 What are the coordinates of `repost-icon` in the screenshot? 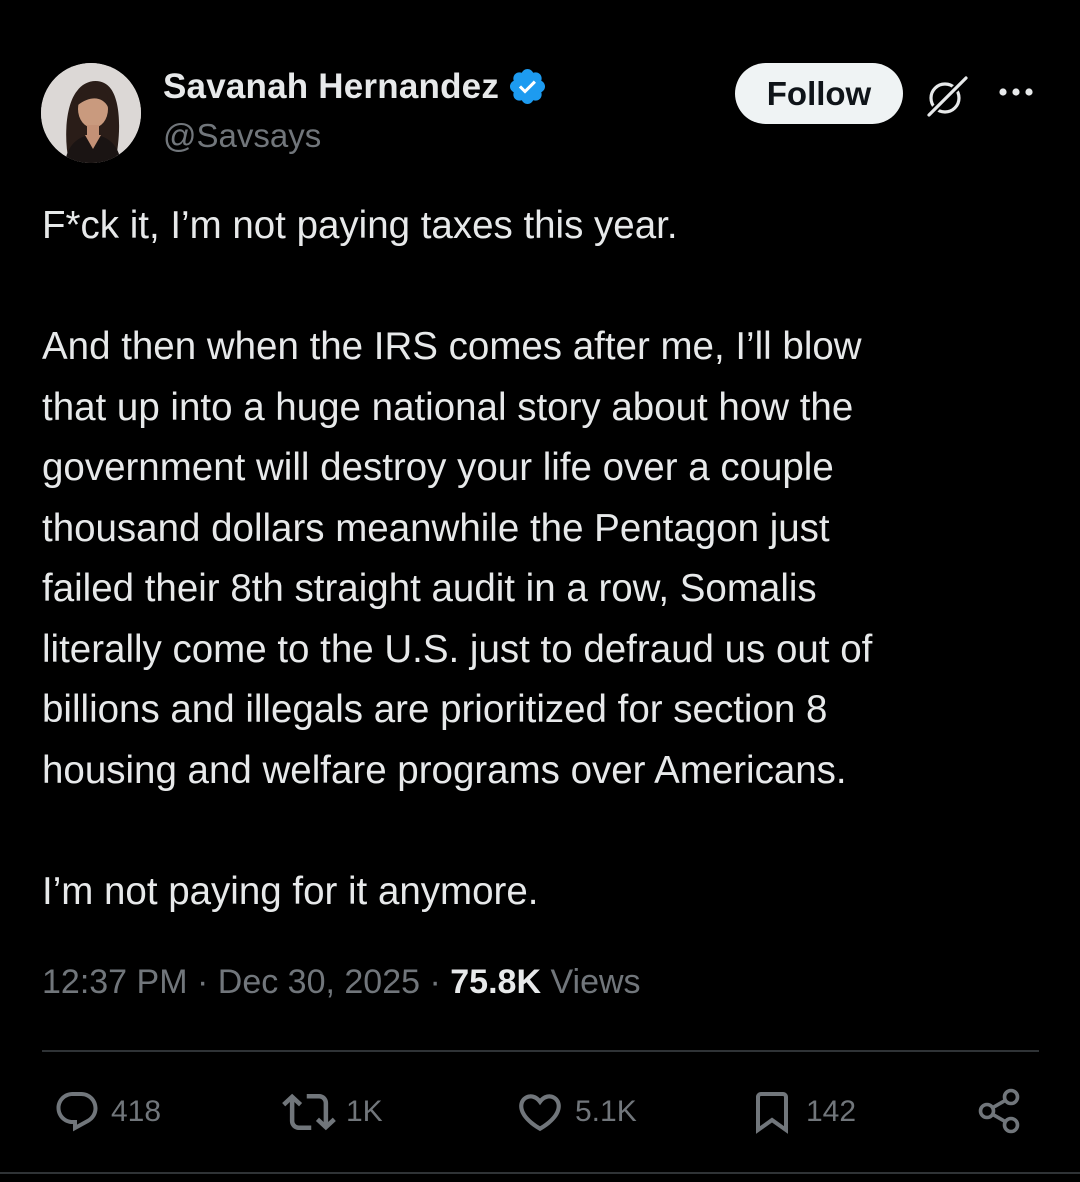 It's located at (309, 1112).